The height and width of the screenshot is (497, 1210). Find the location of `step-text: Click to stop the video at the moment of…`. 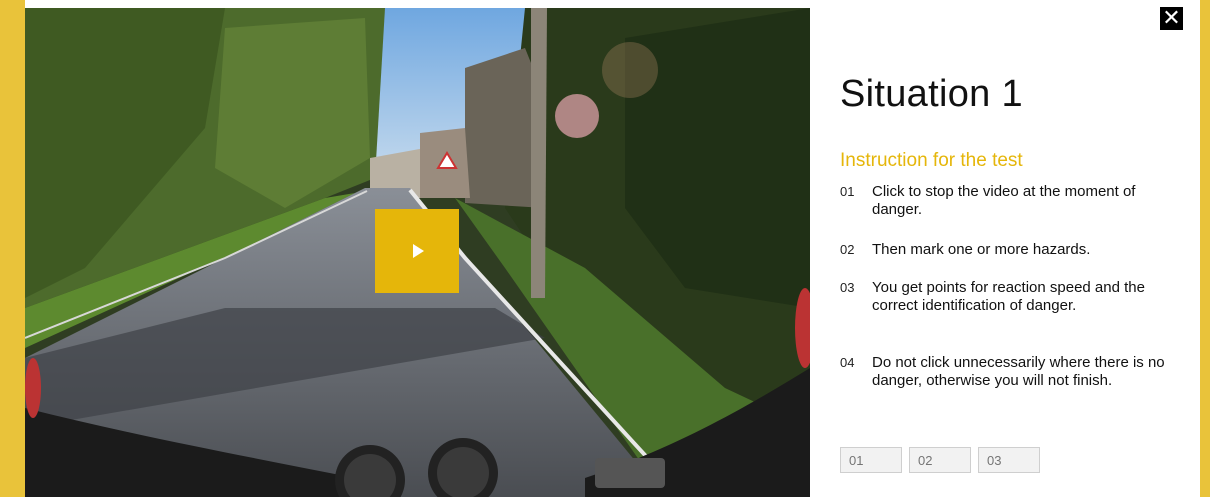

step-text: Click to stop the video at the moment of… is located at coordinates (1004, 200).